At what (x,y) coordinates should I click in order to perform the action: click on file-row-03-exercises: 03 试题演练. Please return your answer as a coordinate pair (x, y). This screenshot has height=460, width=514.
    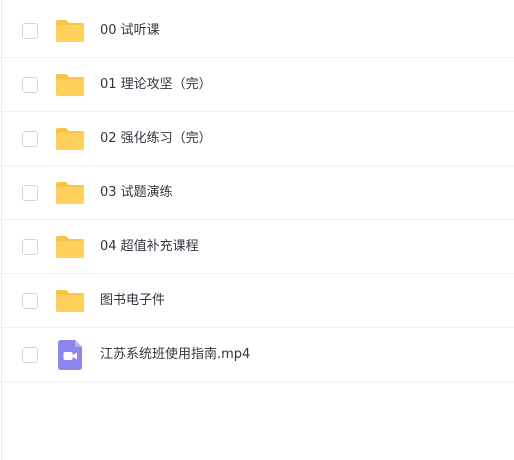
    Looking at the image, I should click on (258, 193).